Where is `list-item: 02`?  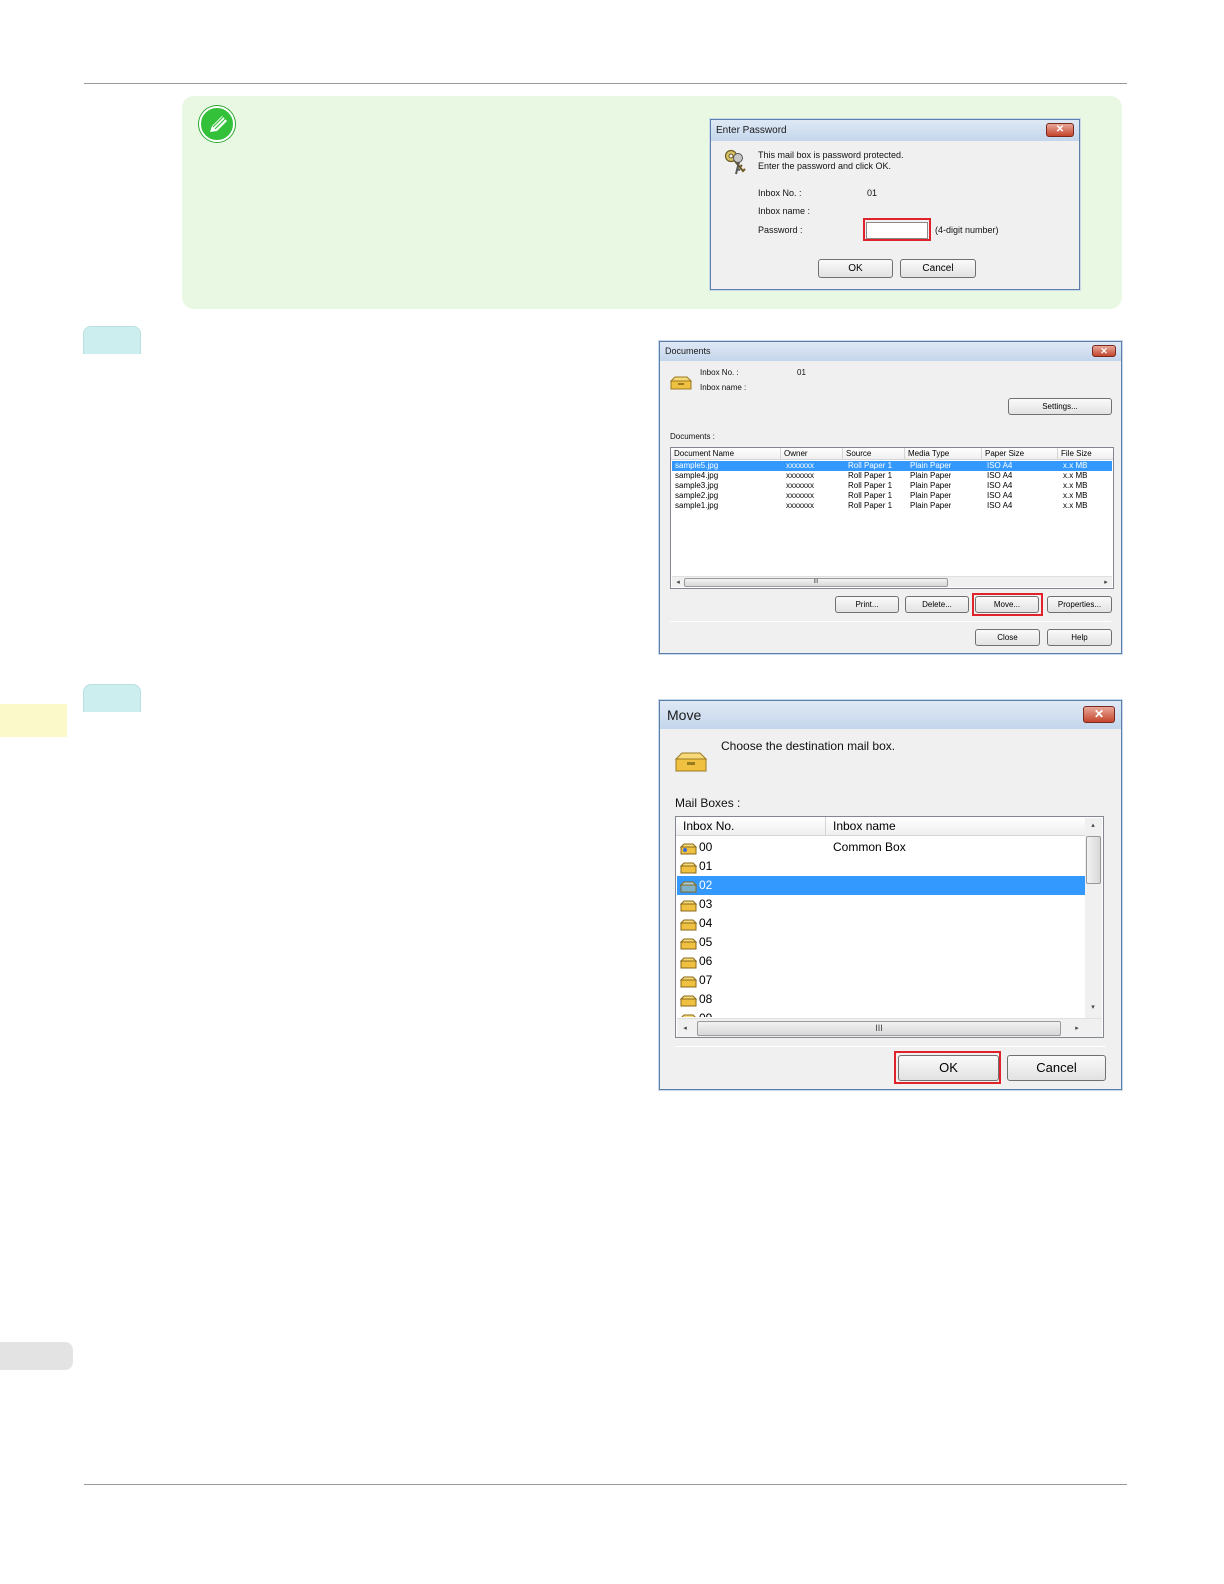 list-item: 02 is located at coordinates (881, 885).